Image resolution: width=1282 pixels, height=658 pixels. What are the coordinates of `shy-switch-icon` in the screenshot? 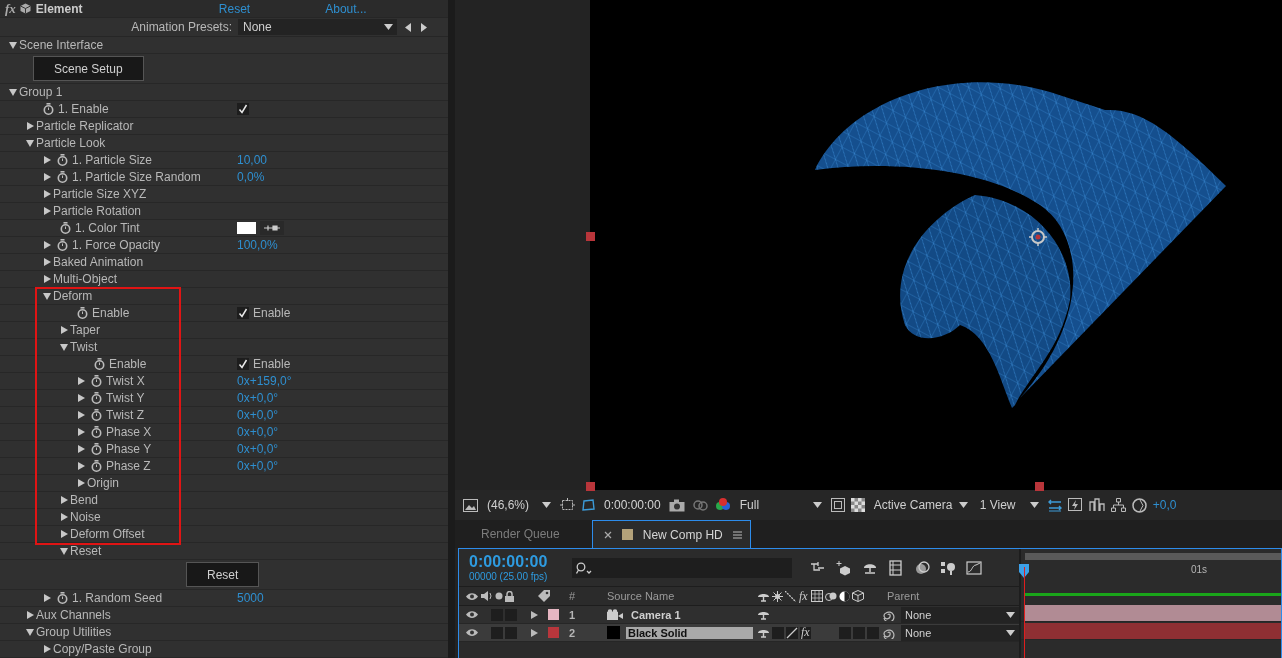 It's located at (763, 614).